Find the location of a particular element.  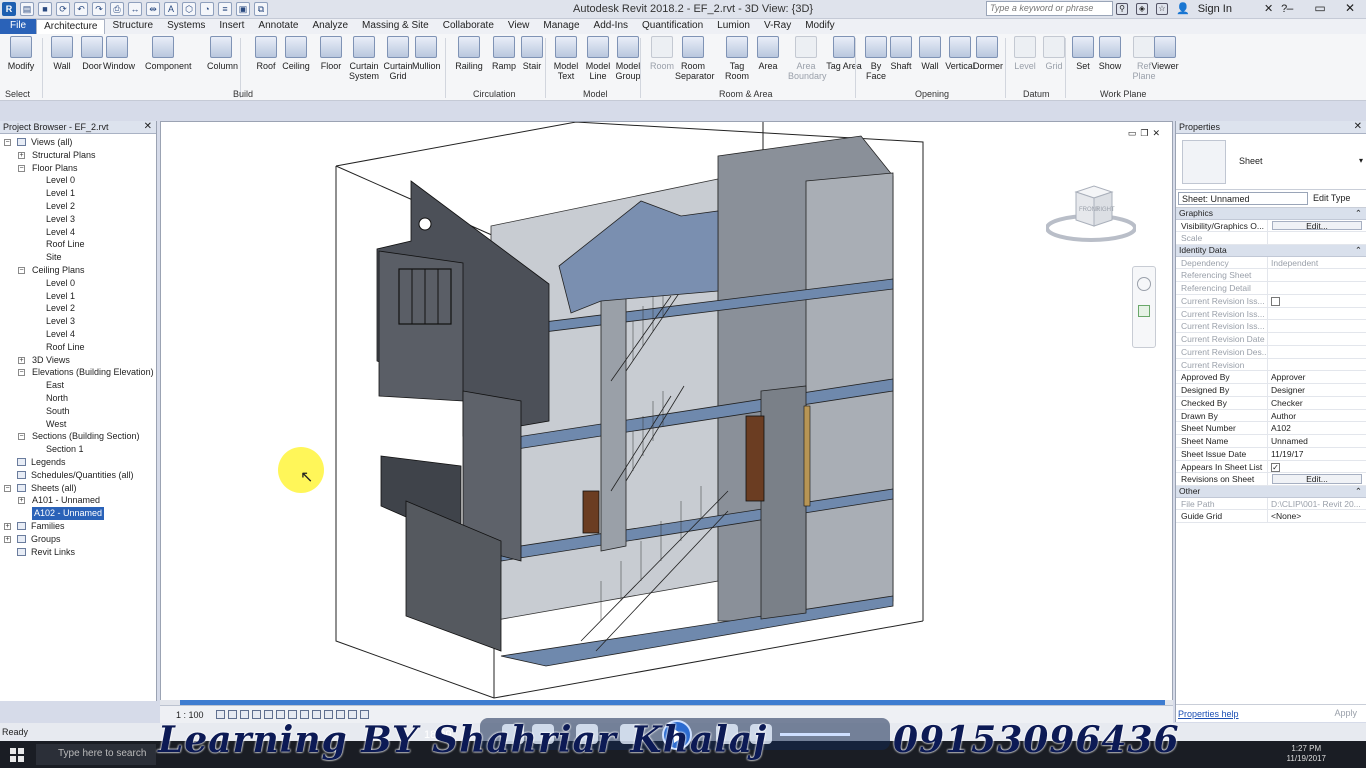

checkbox: ✓ is located at coordinates (1275, 467).